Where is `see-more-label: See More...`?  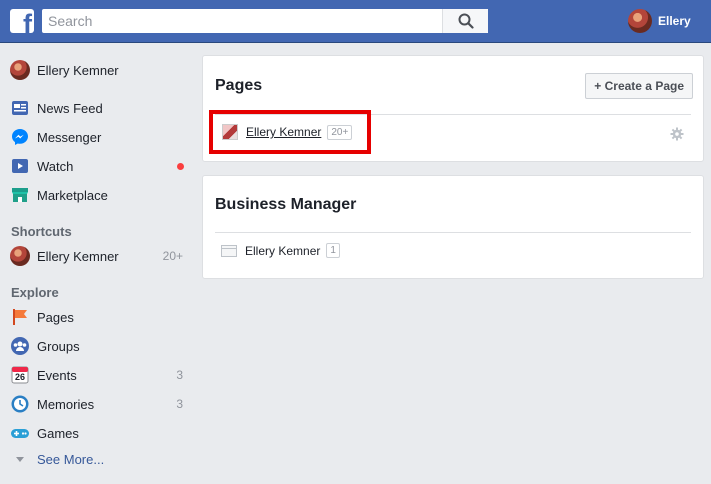 see-more-label: See More... is located at coordinates (71, 459).